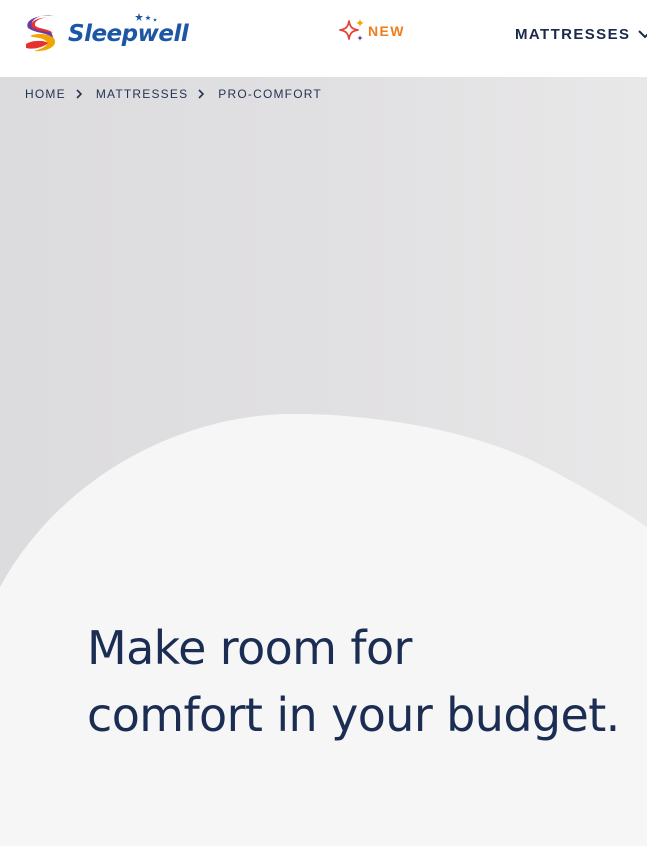 Image resolution: width=647 pixels, height=846 pixels. What do you see at coordinates (128, 34) in the screenshot?
I see `logo-text: Sleepwell` at bounding box center [128, 34].